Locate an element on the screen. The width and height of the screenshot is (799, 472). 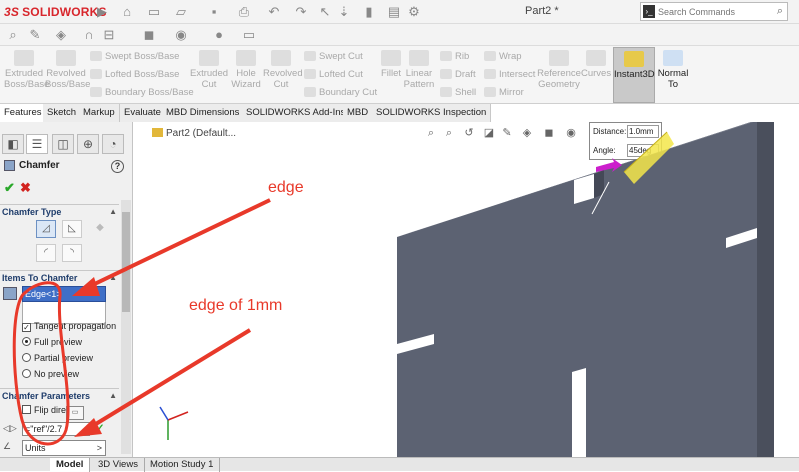
feature-tree-tab-icon: ◧ is located at coordinates (13, 144).